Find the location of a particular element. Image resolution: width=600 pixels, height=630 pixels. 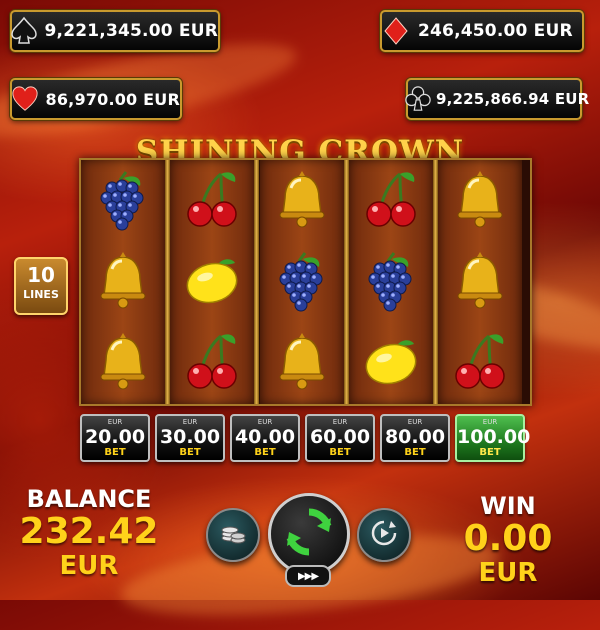

bet-amount: 80.00 is located at coordinates (415, 437).